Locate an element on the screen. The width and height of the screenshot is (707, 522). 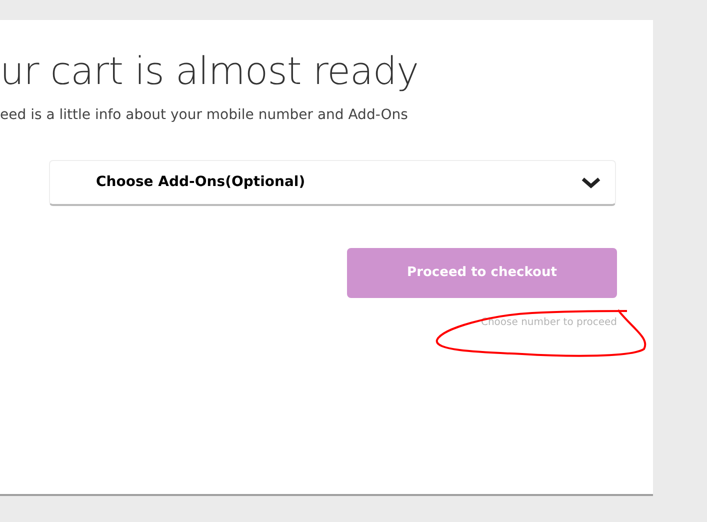
chevron-icon is located at coordinates (591, 182).